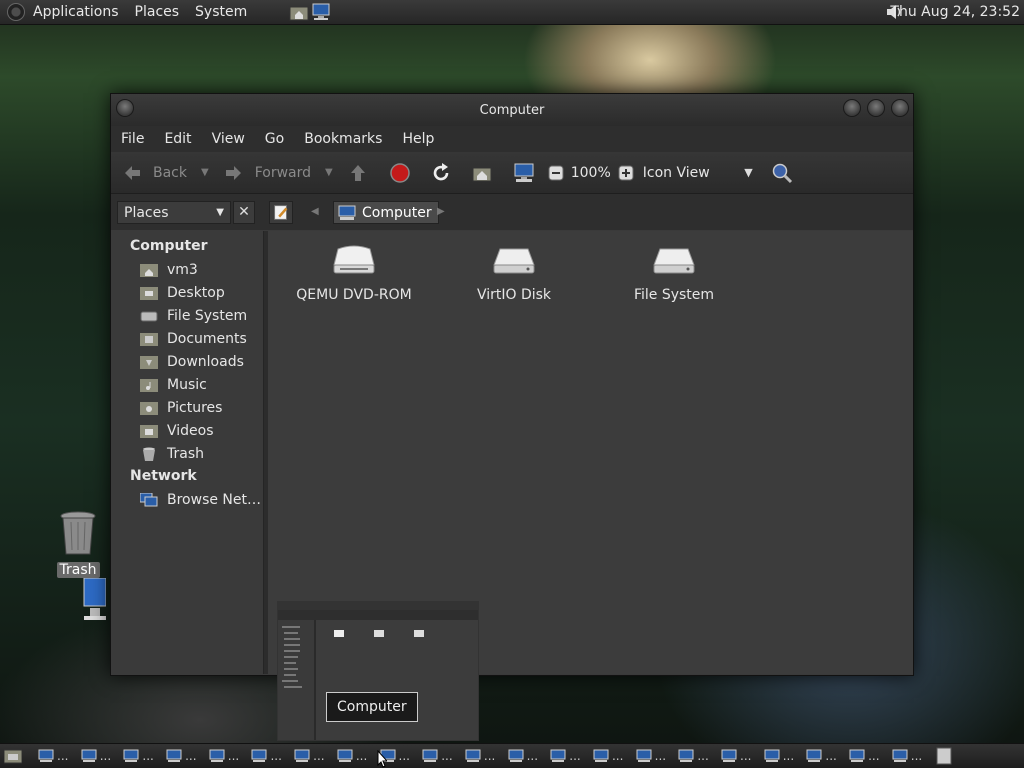 The image size is (1024, 768). What do you see at coordinates (321, 12) in the screenshot?
I see `computer-launcher-icon` at bounding box center [321, 12].